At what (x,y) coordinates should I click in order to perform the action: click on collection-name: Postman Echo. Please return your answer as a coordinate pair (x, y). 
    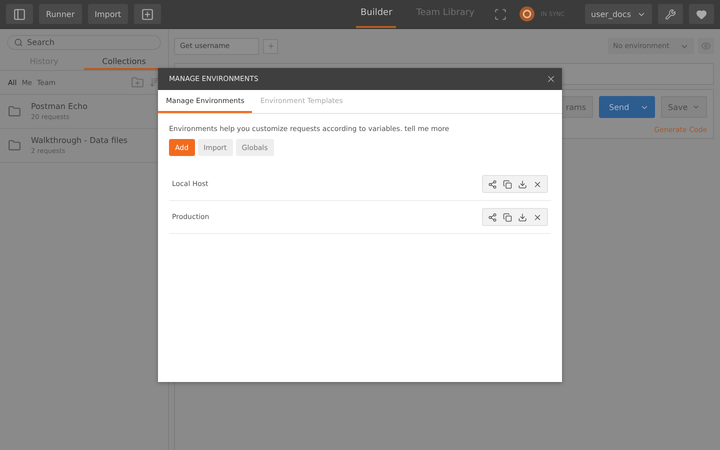
    Looking at the image, I should click on (59, 106).